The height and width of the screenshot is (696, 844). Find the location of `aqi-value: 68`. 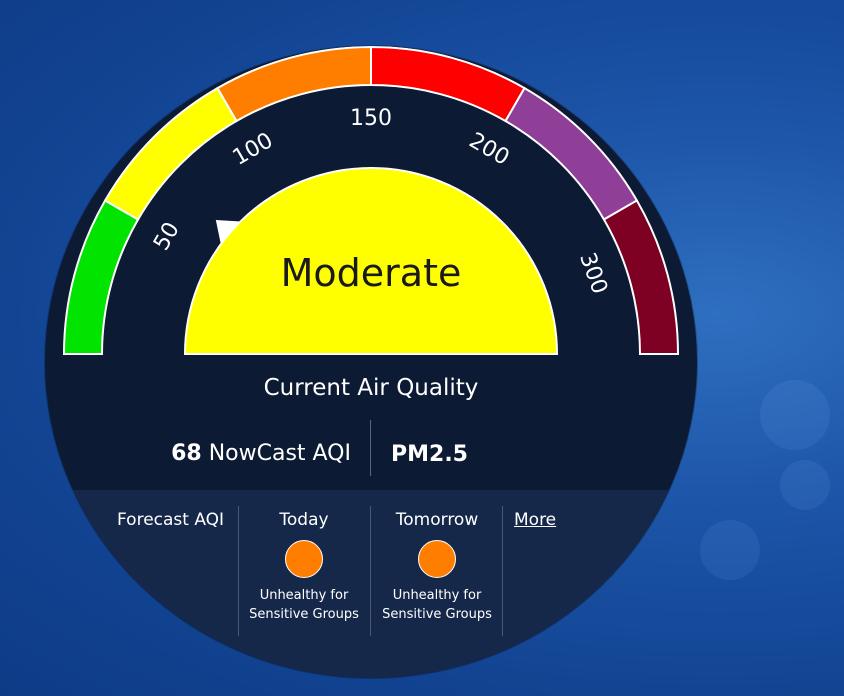

aqi-value: 68 is located at coordinates (186, 453).